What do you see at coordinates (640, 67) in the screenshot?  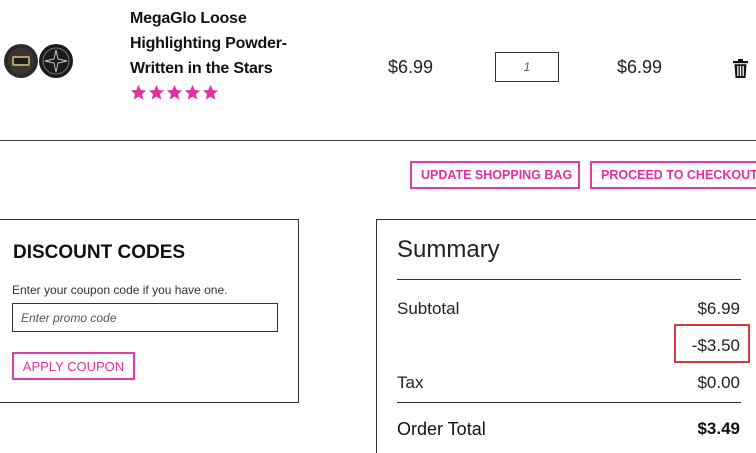 I see `line-total: $6.99` at bounding box center [640, 67].